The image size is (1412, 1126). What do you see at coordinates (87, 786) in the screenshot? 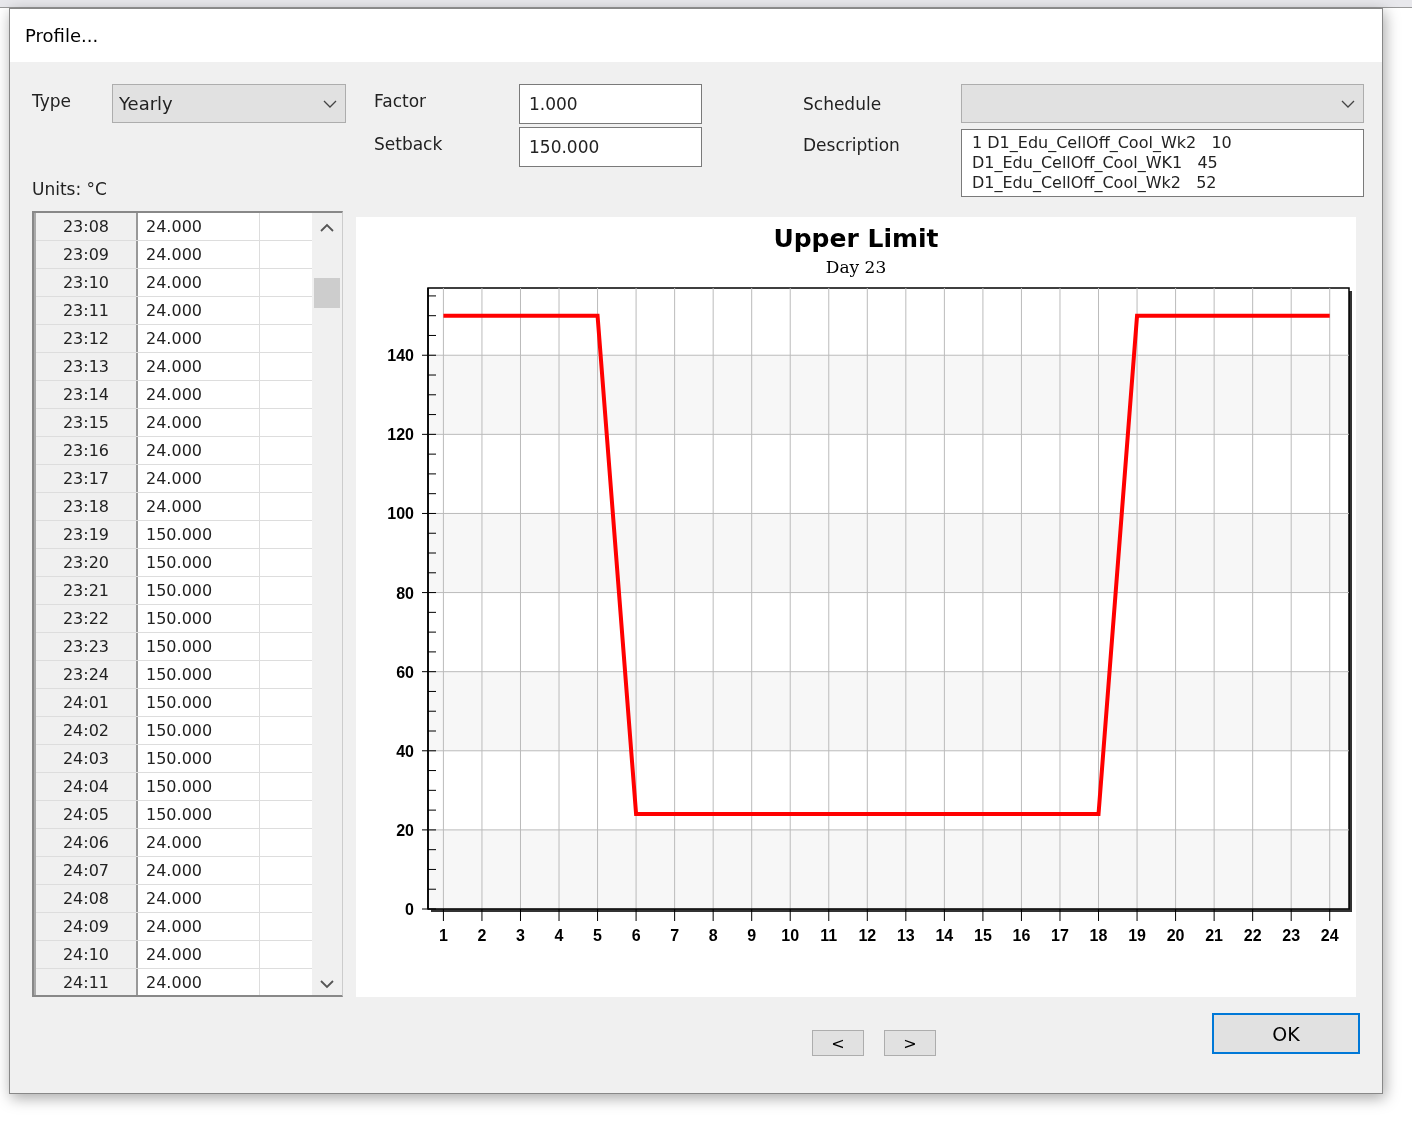
I see `time-cell: 24:04` at bounding box center [87, 786].